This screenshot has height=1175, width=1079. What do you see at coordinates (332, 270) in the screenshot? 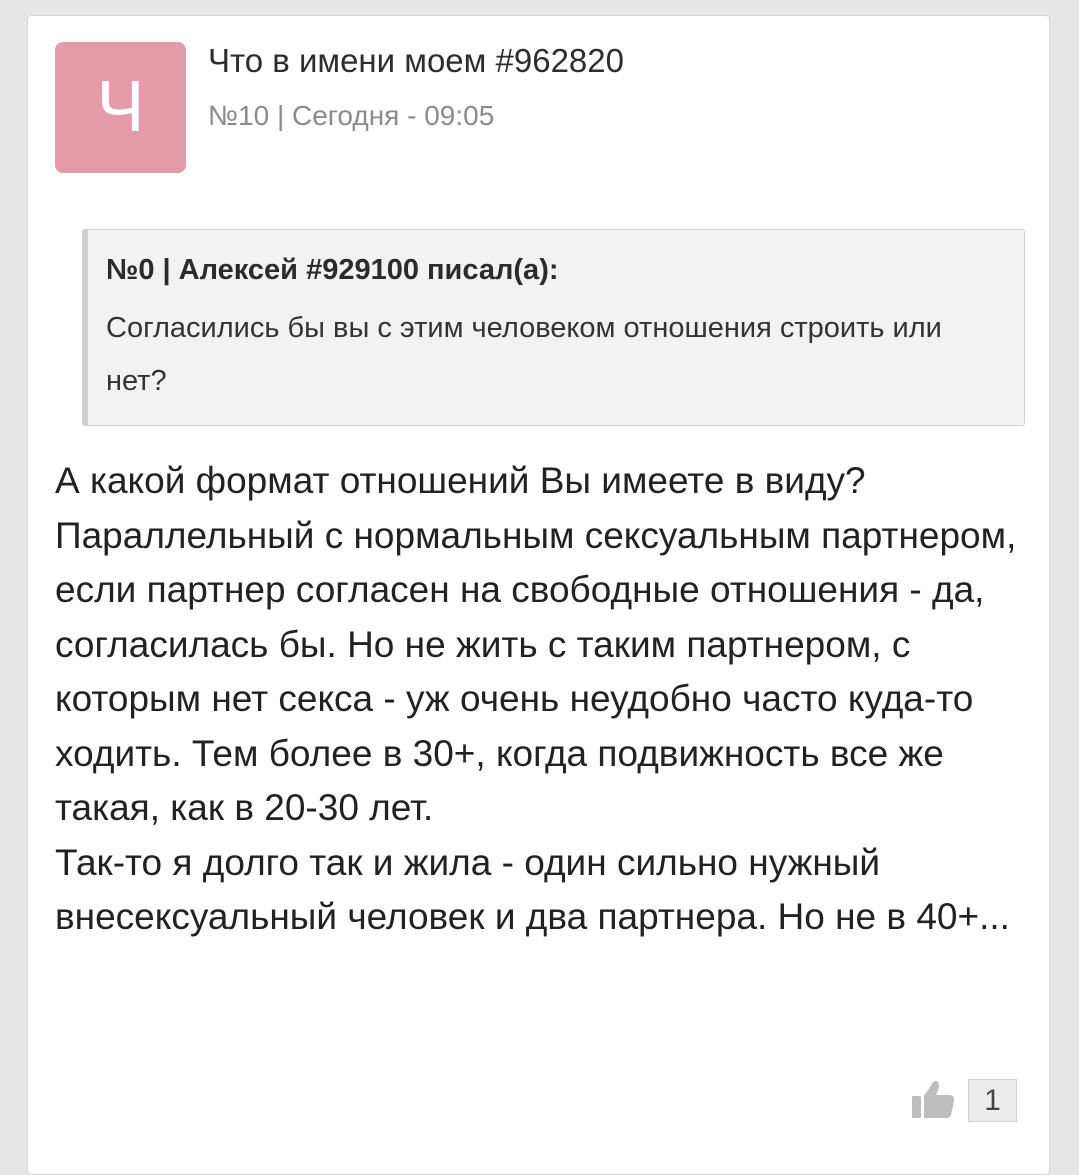
I see `quote-header: №0 | Алексей #929100 писал(а):` at bounding box center [332, 270].